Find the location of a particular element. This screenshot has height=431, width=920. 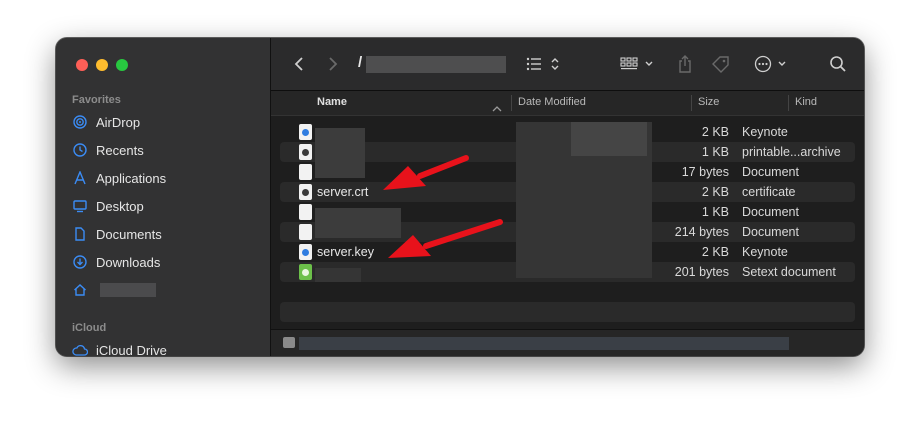

column-header-name: Name is located at coordinates (332, 102).